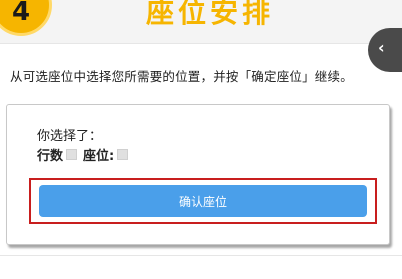  What do you see at coordinates (70, 136) in the screenshot?
I see `selection-heading: 你选择了：` at bounding box center [70, 136].